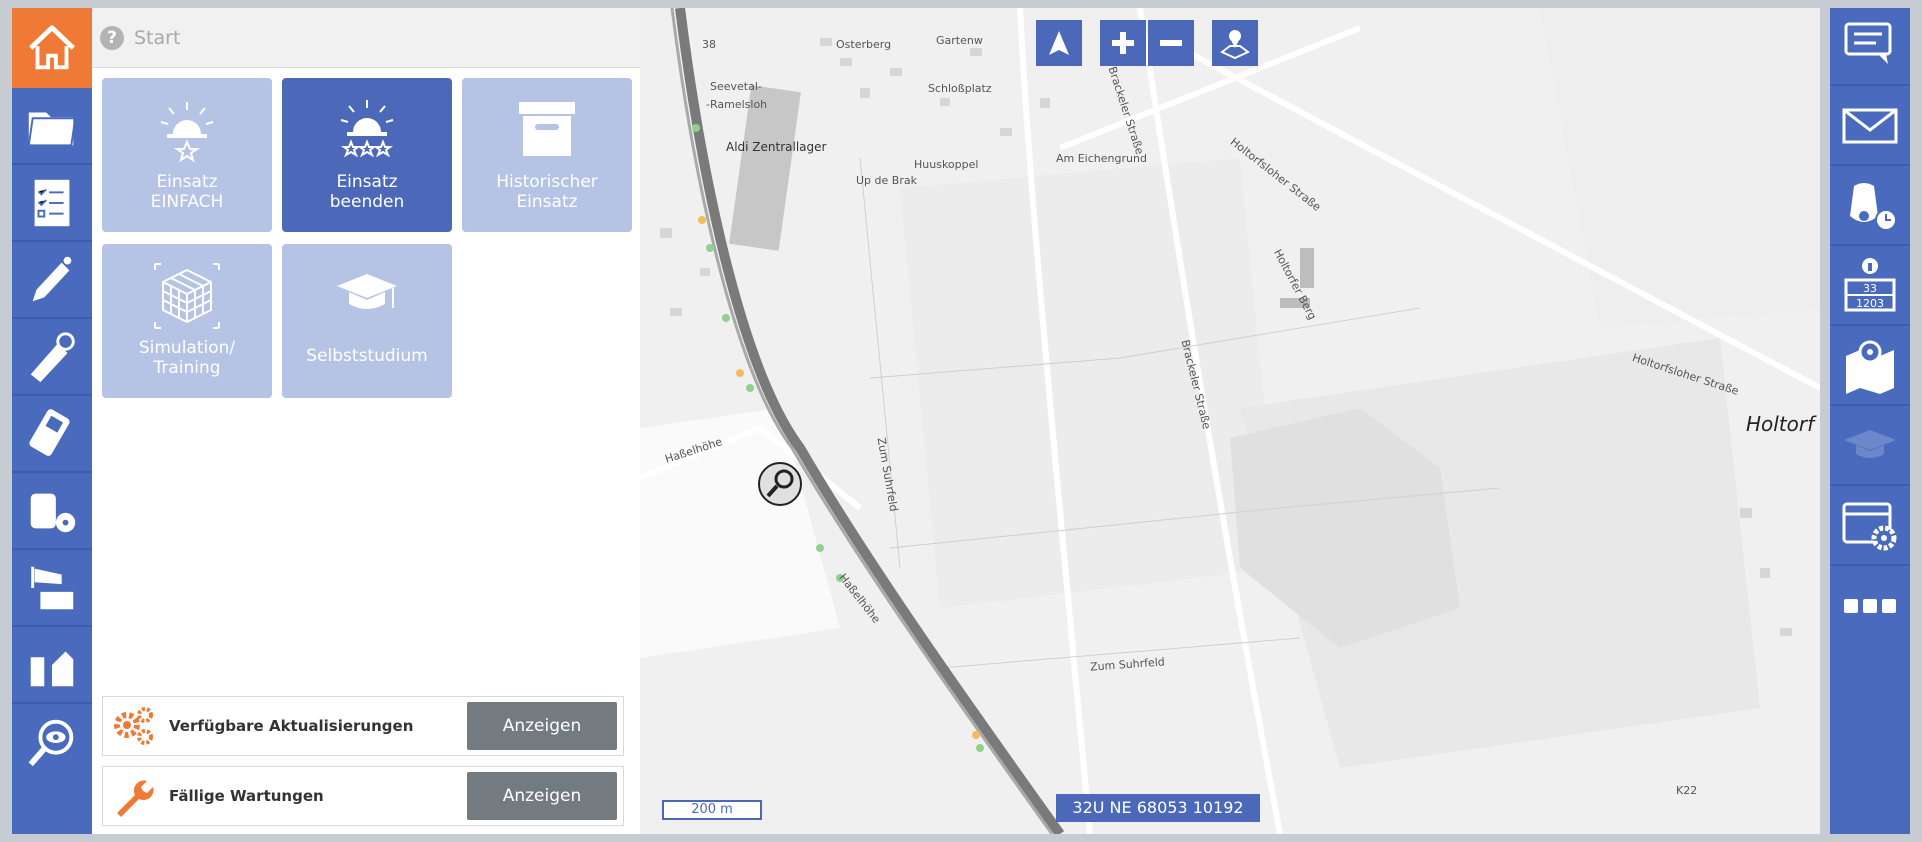 The image size is (1922, 842). I want to click on wind-button, so click(52, 588).